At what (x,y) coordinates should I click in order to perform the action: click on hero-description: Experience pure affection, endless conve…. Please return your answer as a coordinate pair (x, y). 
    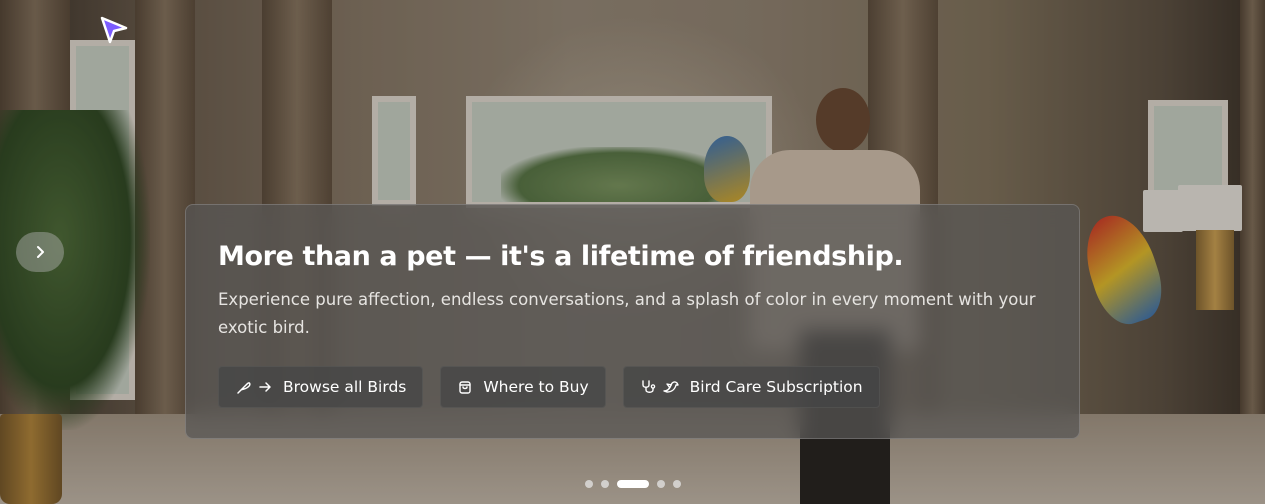
    Looking at the image, I should click on (627, 313).